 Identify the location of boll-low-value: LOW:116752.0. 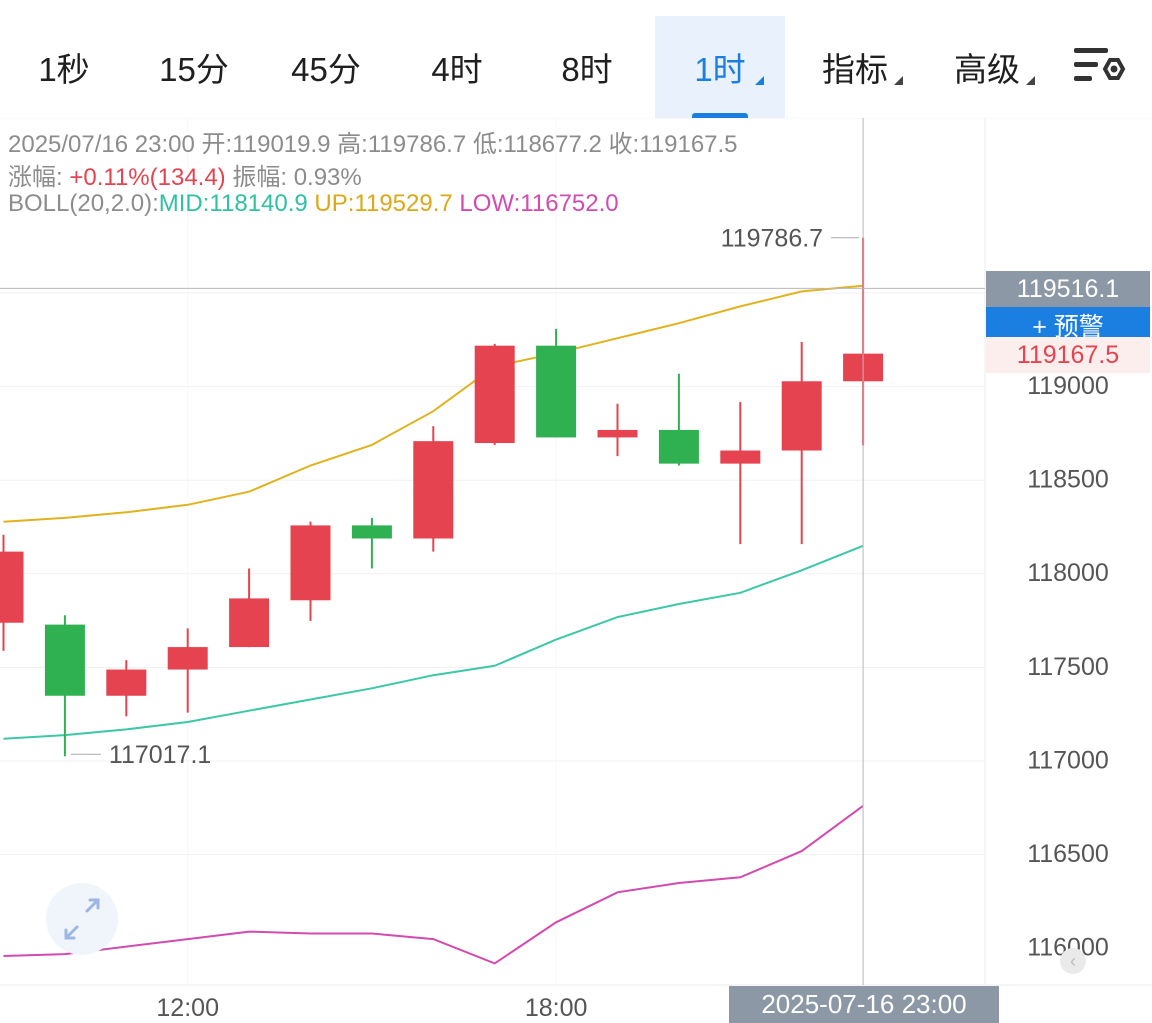
(539, 203).